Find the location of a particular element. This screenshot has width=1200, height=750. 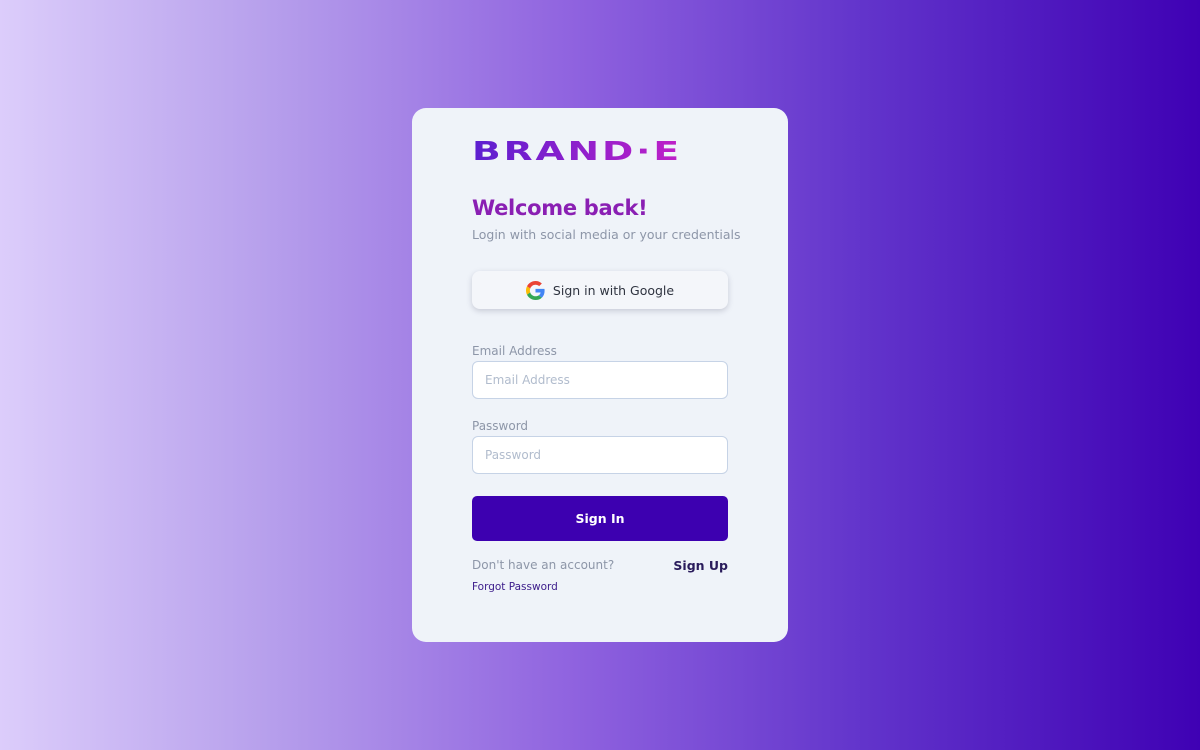

sign-in-button: Sign In is located at coordinates (600, 518).